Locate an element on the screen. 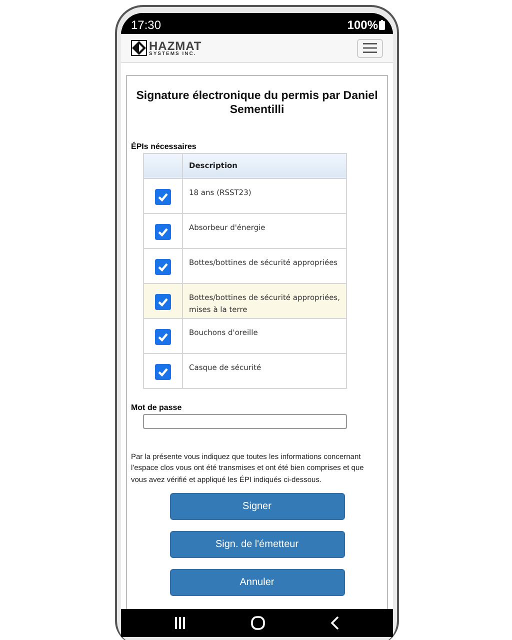  password-label: Mot de passe is located at coordinates (157, 407).